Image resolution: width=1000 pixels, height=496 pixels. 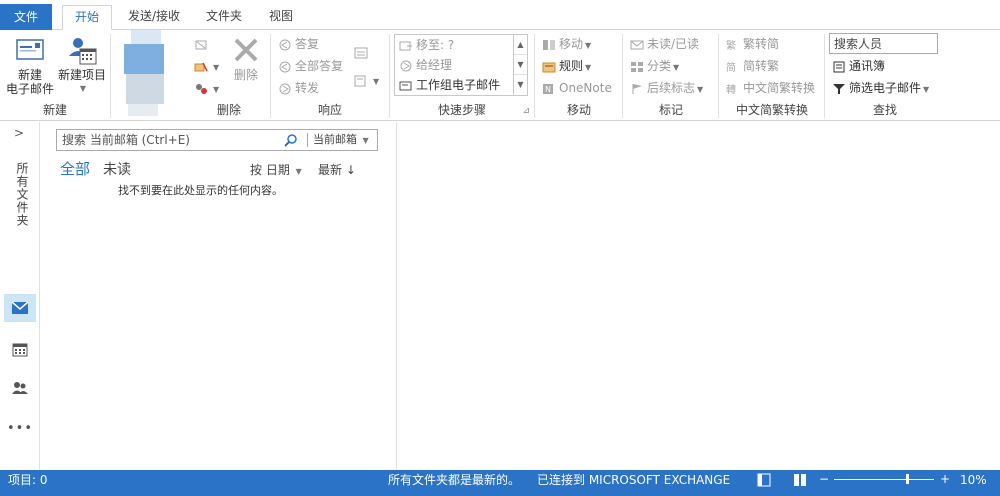 I want to click on onenote-label: OneNote, so click(x=585, y=88).